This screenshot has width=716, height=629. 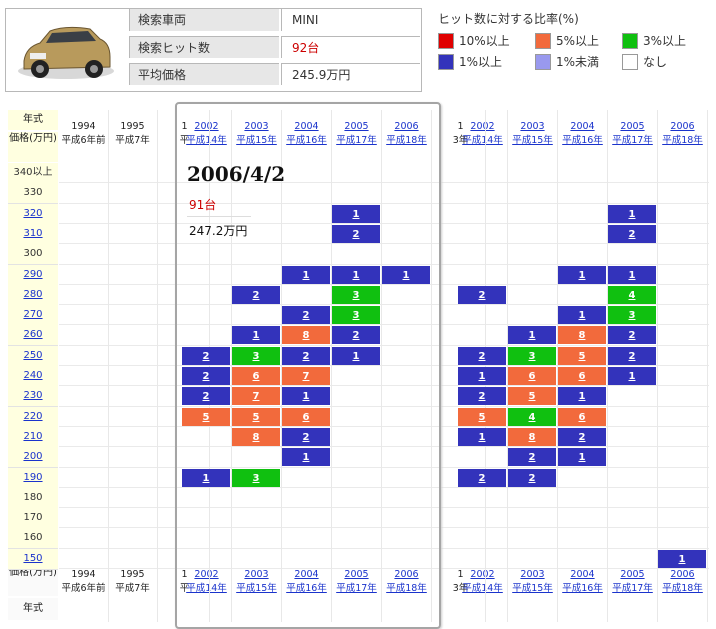 I want to click on price-row-label: 240, so click(x=33, y=376).